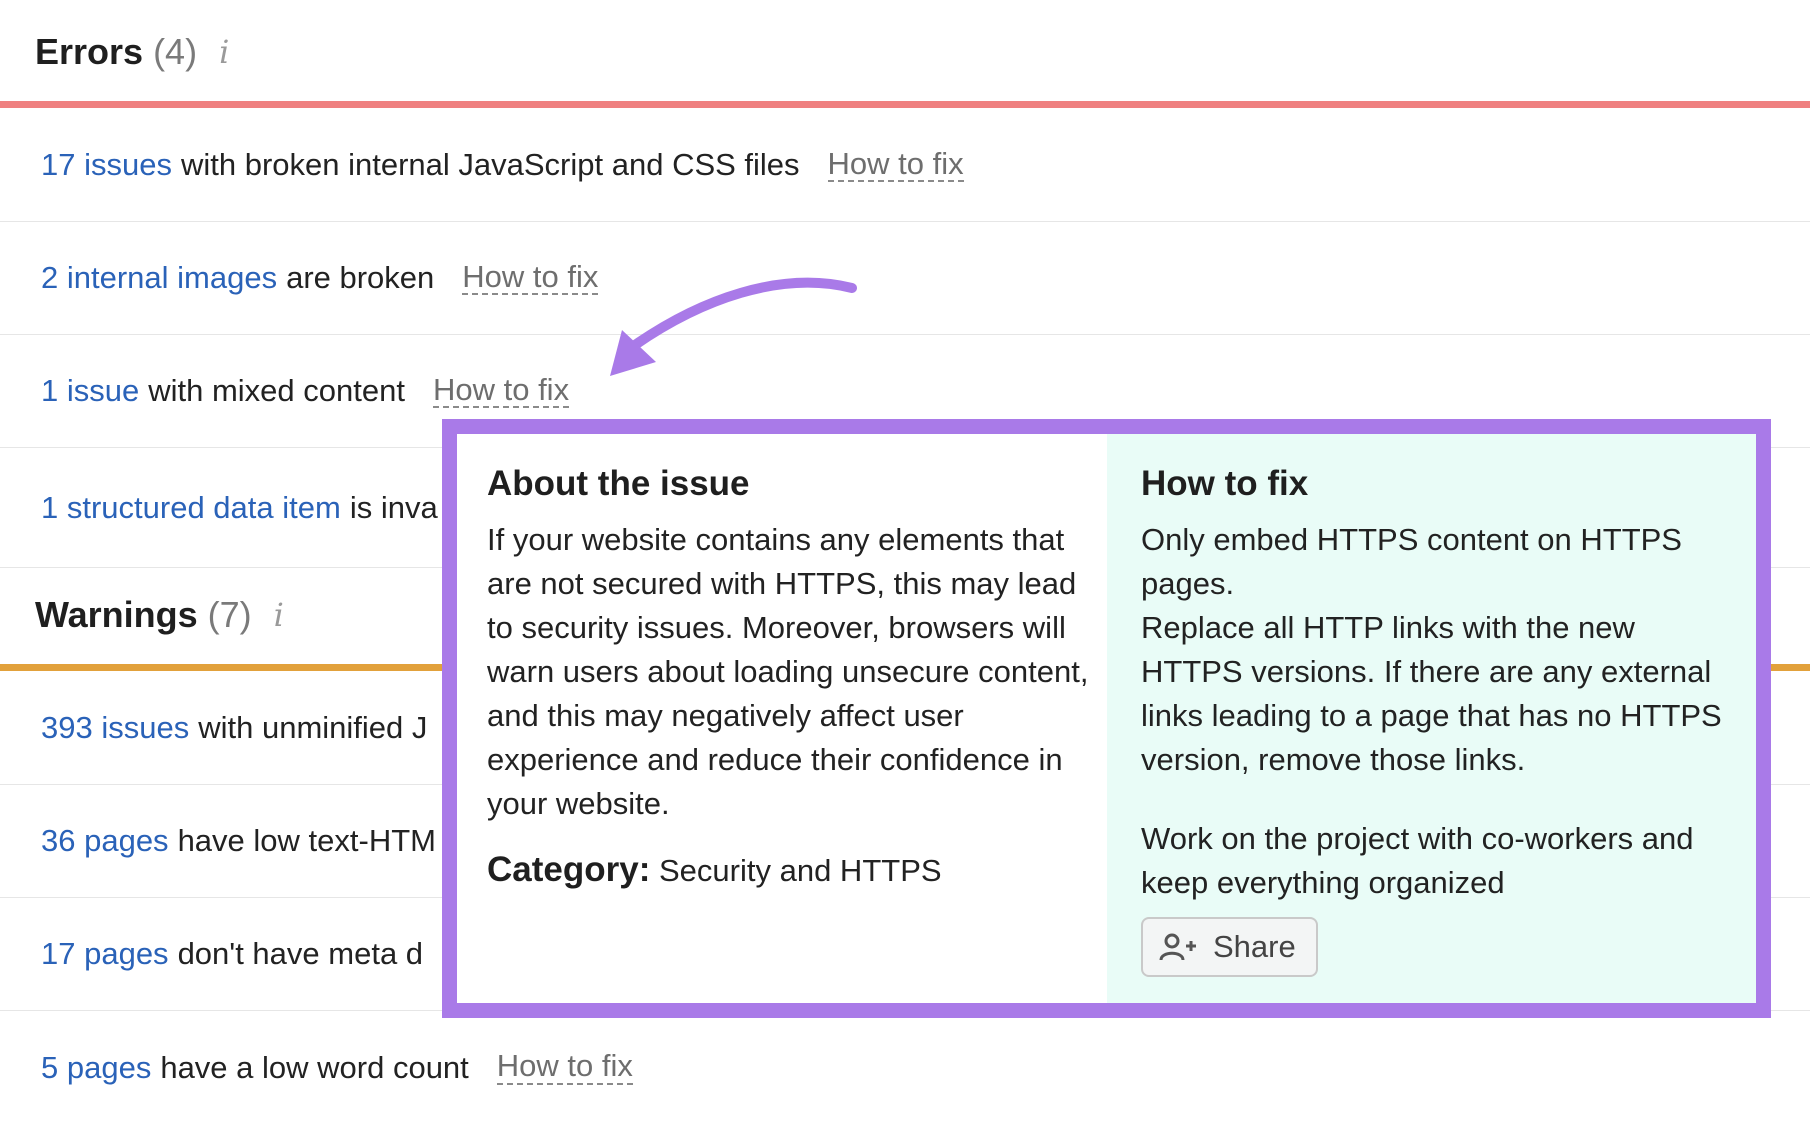 This screenshot has height=1126, width=1810. I want to click on category-value: Security and HTTPS, so click(800, 870).